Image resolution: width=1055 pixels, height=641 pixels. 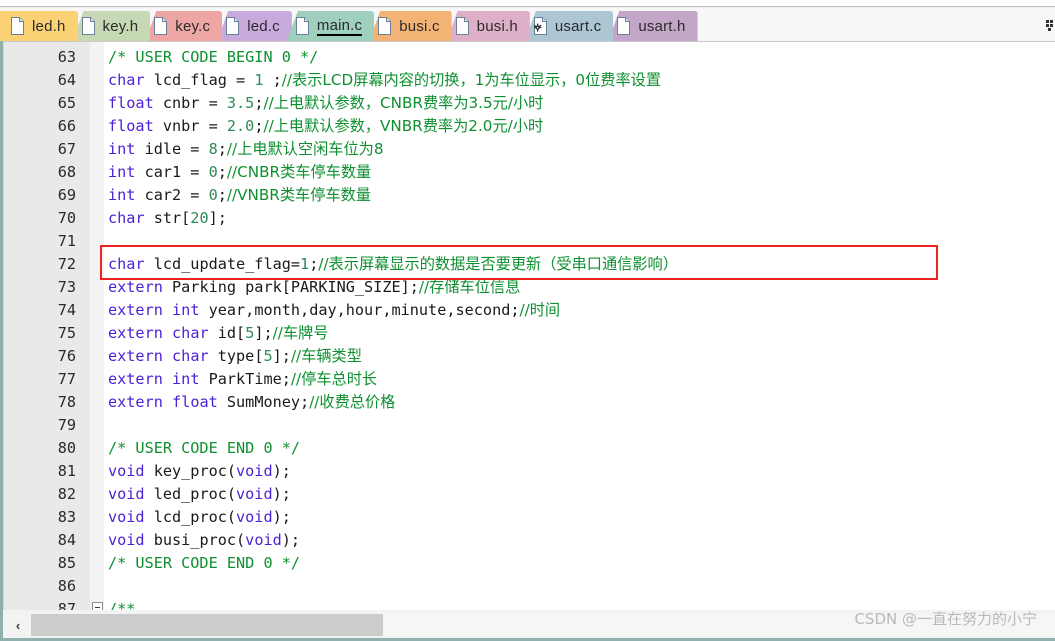 What do you see at coordinates (653, 26) in the screenshot?
I see `file-tab-usart-h: usart.h` at bounding box center [653, 26].